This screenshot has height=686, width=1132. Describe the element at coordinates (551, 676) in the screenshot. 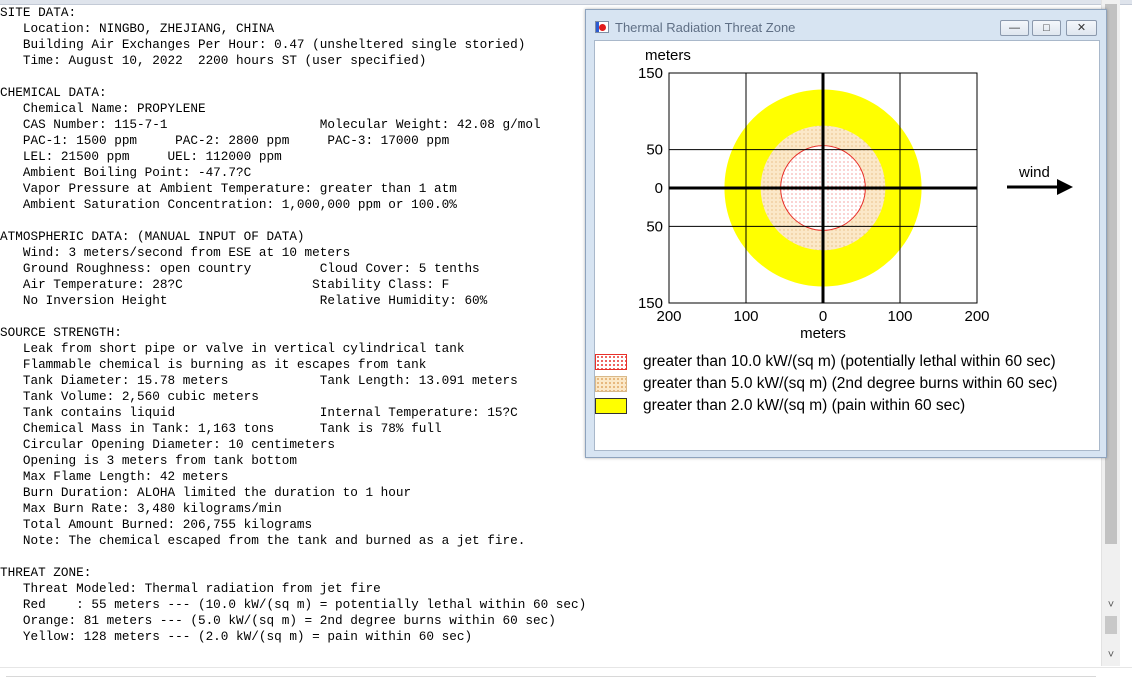

I see `scrollbar-track` at that location.